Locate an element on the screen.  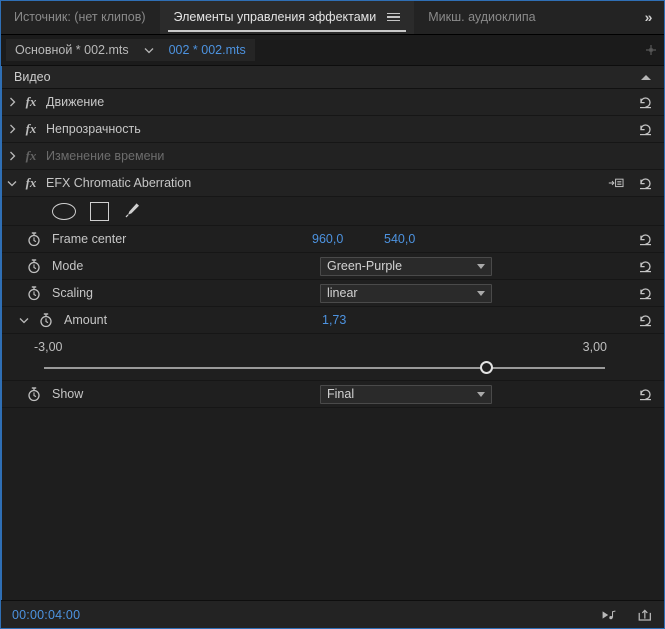
status-bar-icons is located at coordinates (627, 615).